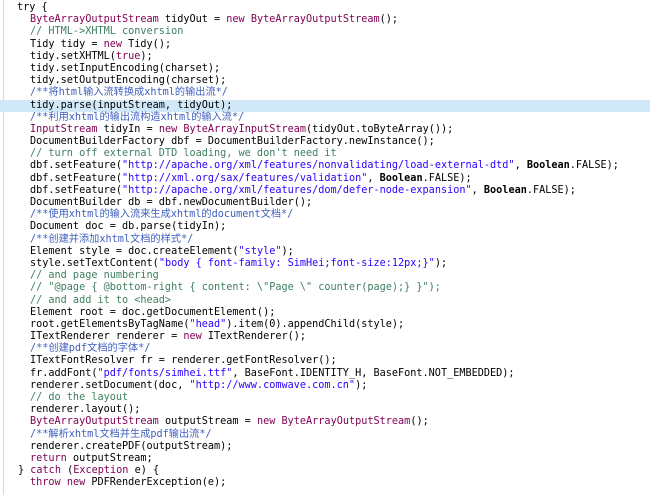 The image size is (650, 495). What do you see at coordinates (73, 56) in the screenshot?
I see `code-token: tidy.setXHTML(` at bounding box center [73, 56].